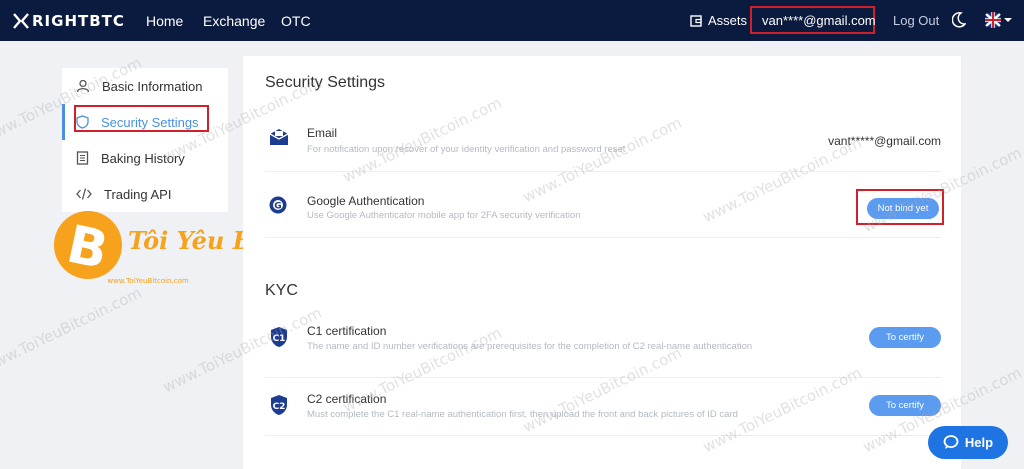  Describe the element at coordinates (72, 330) in the screenshot. I see `watermark-text: www.ToiYeuBitcoin.com` at that location.